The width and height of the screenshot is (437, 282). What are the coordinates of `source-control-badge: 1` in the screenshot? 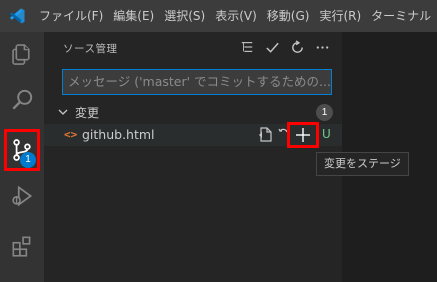 It's located at (28, 160).